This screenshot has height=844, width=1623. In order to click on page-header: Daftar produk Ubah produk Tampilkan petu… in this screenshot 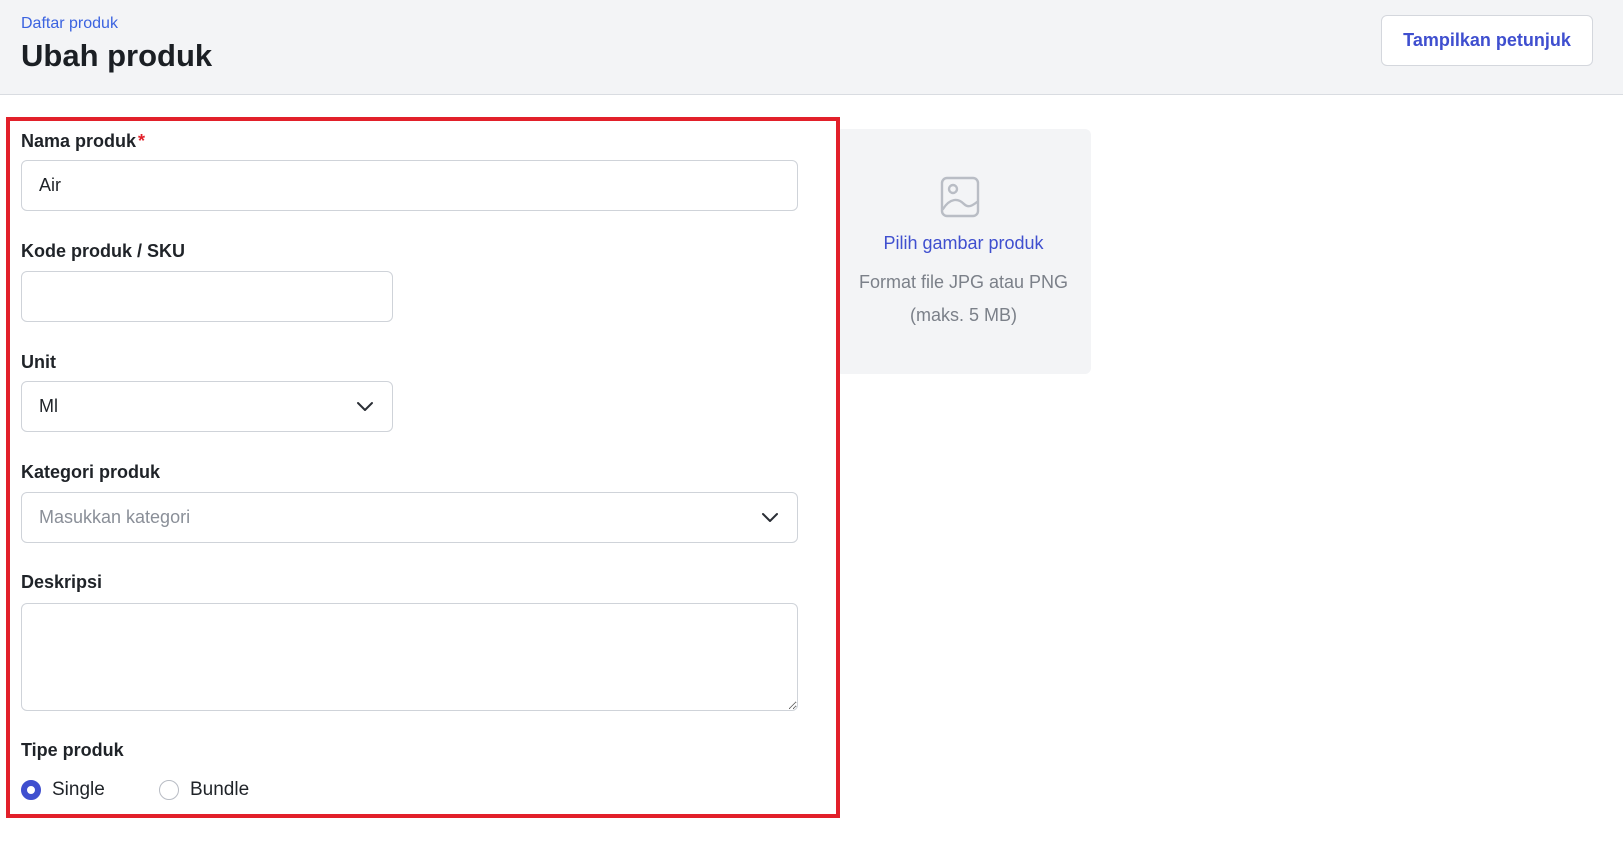, I will do `click(811, 47)`.